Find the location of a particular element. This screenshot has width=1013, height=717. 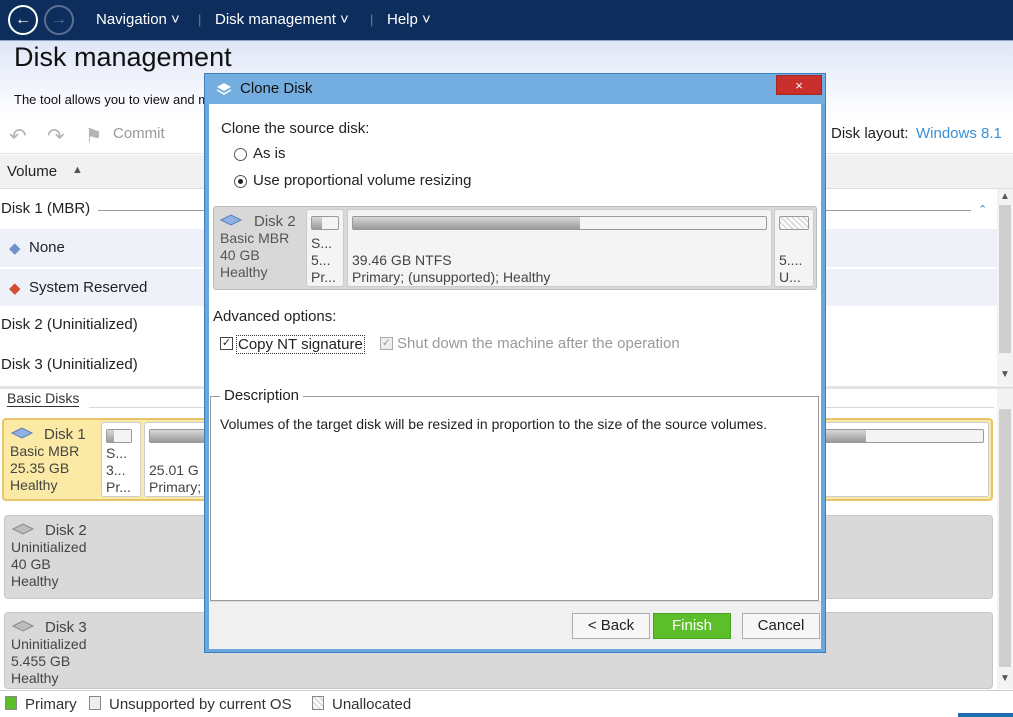

back-arrow-icon: ← is located at coordinates (23, 20).